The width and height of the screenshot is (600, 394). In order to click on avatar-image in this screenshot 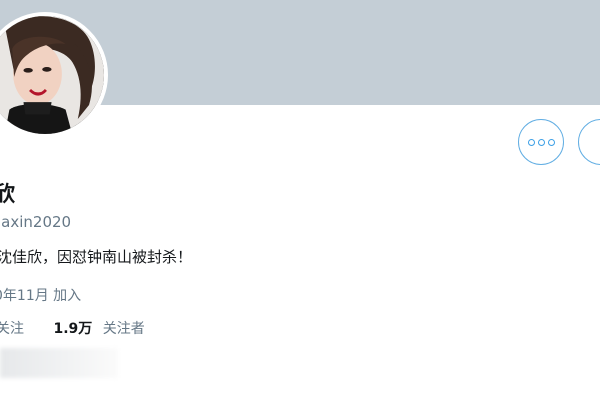, I will do `click(52, 75)`.